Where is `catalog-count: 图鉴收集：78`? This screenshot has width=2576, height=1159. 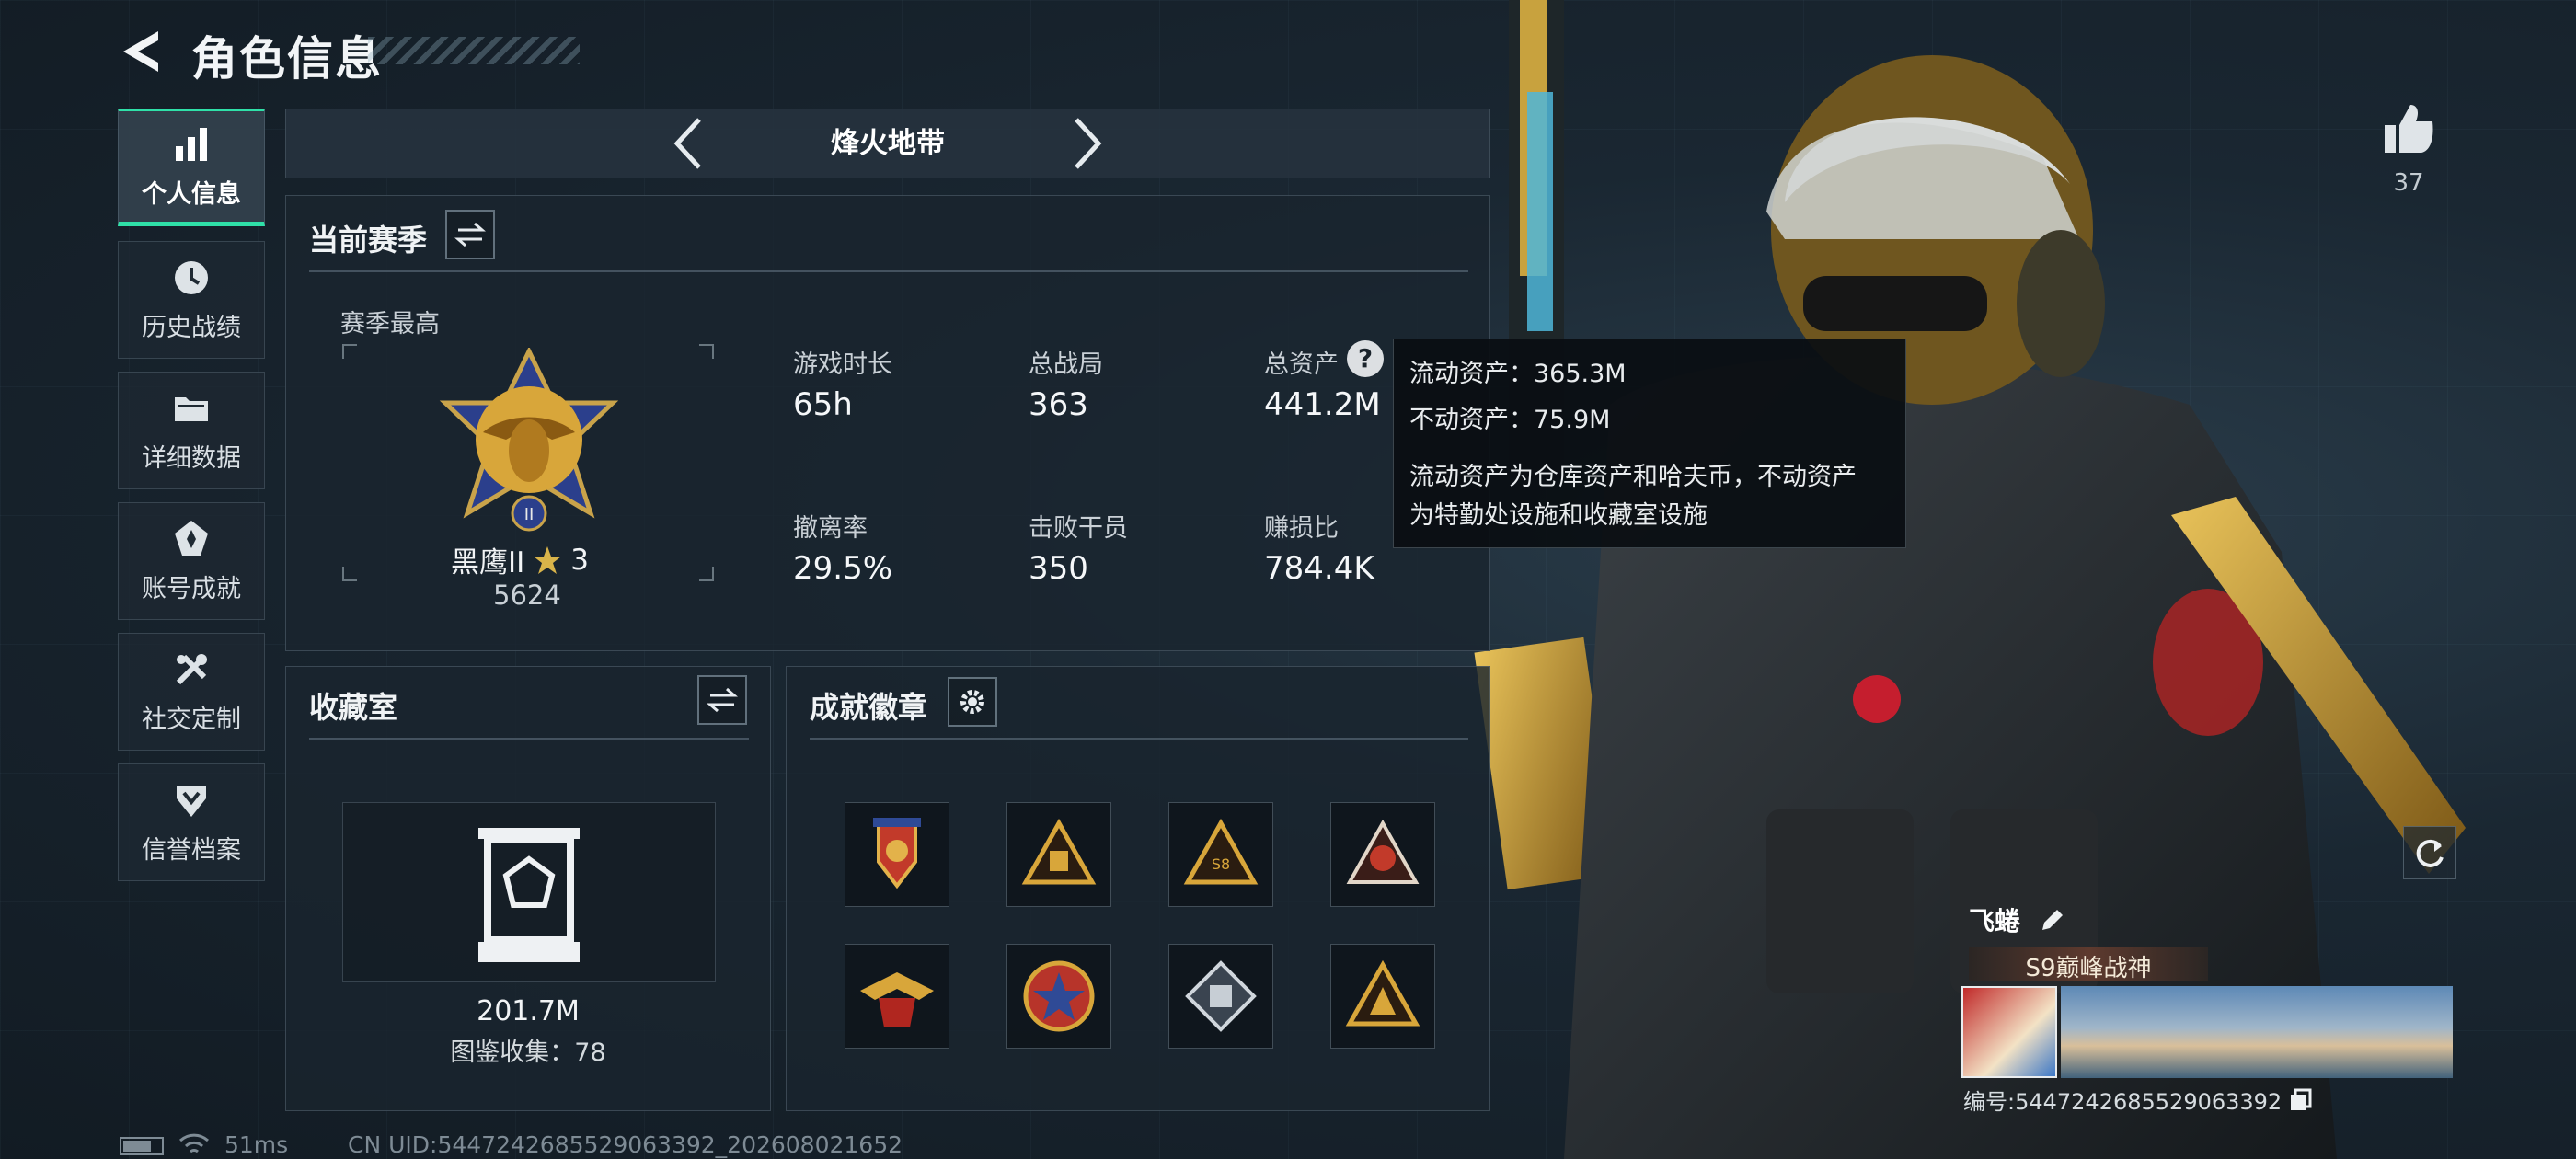 catalog-count: 图鉴收集：78 is located at coordinates (528, 1053).